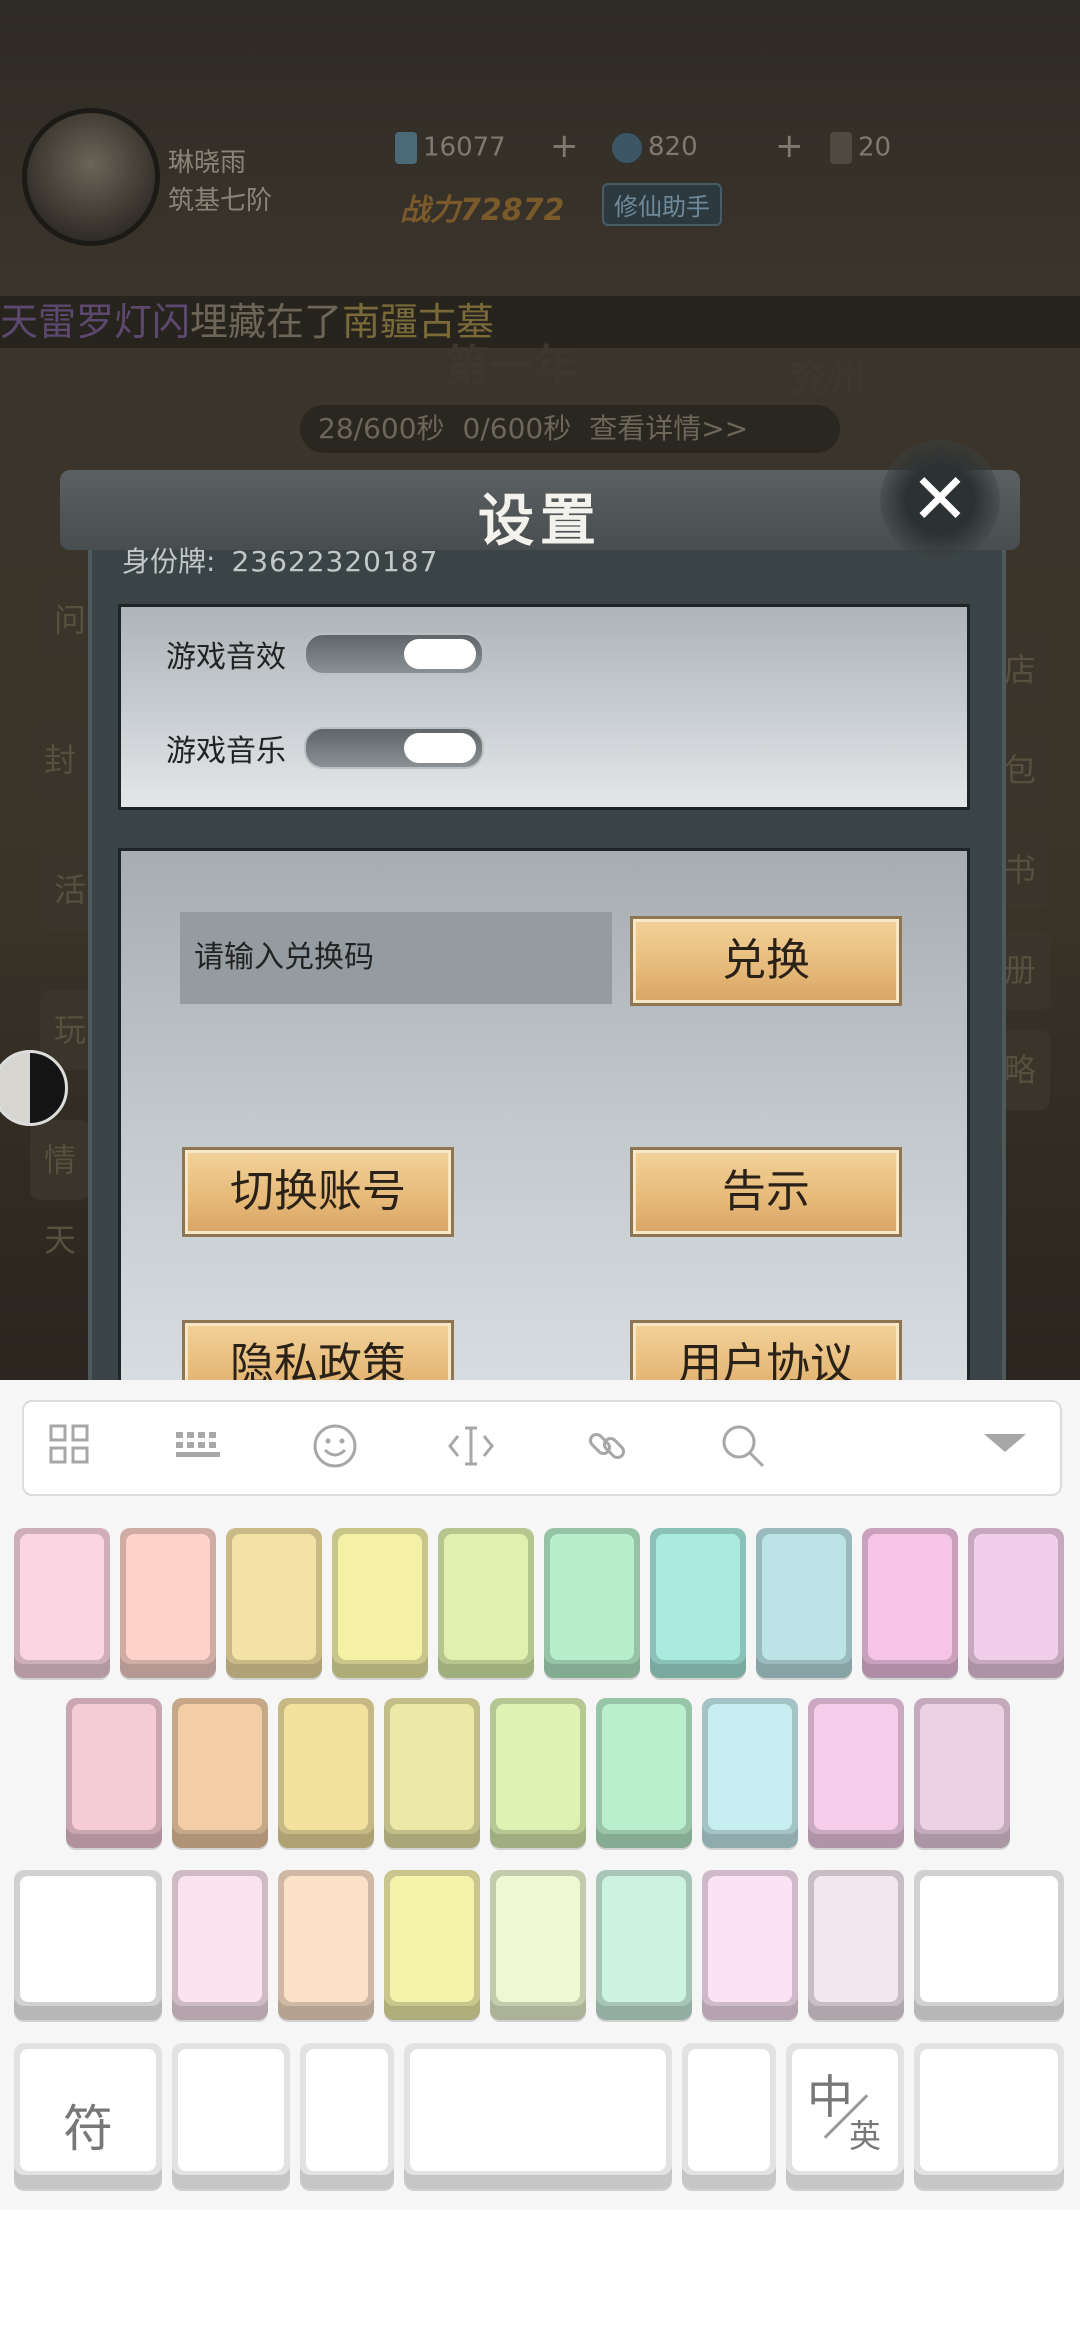 This screenshot has width=1080, height=2340. Describe the element at coordinates (511, 366) in the screenshot. I see `year-label: 第一年` at that location.